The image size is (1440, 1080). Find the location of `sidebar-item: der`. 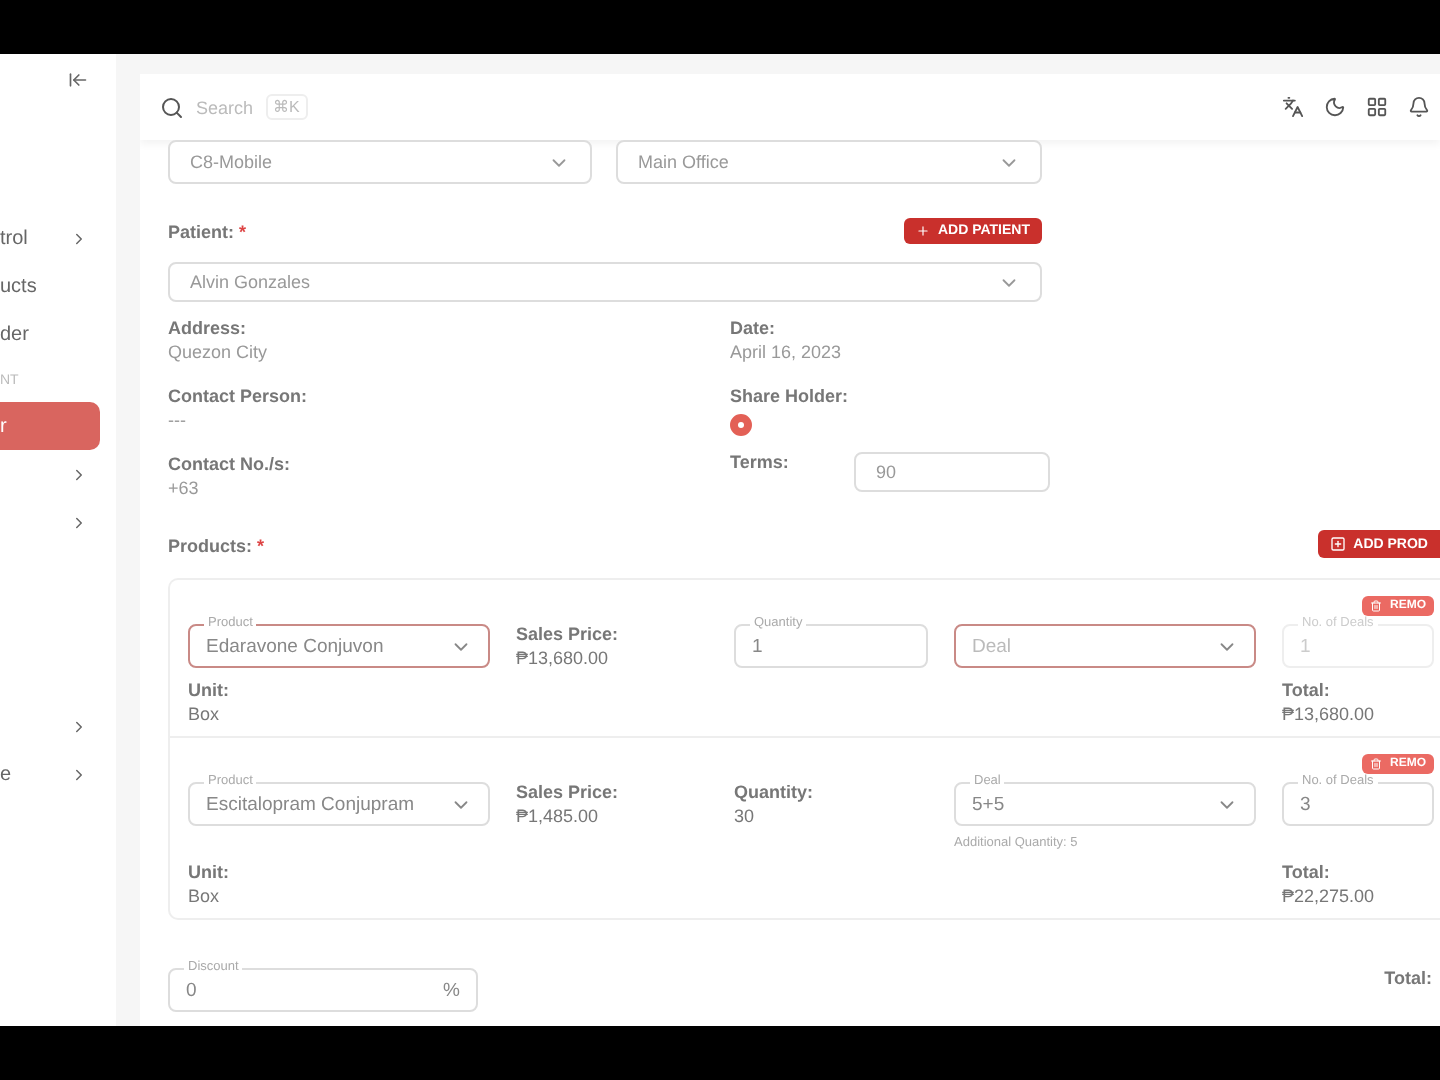

sidebar-item: der is located at coordinates (58, 334).